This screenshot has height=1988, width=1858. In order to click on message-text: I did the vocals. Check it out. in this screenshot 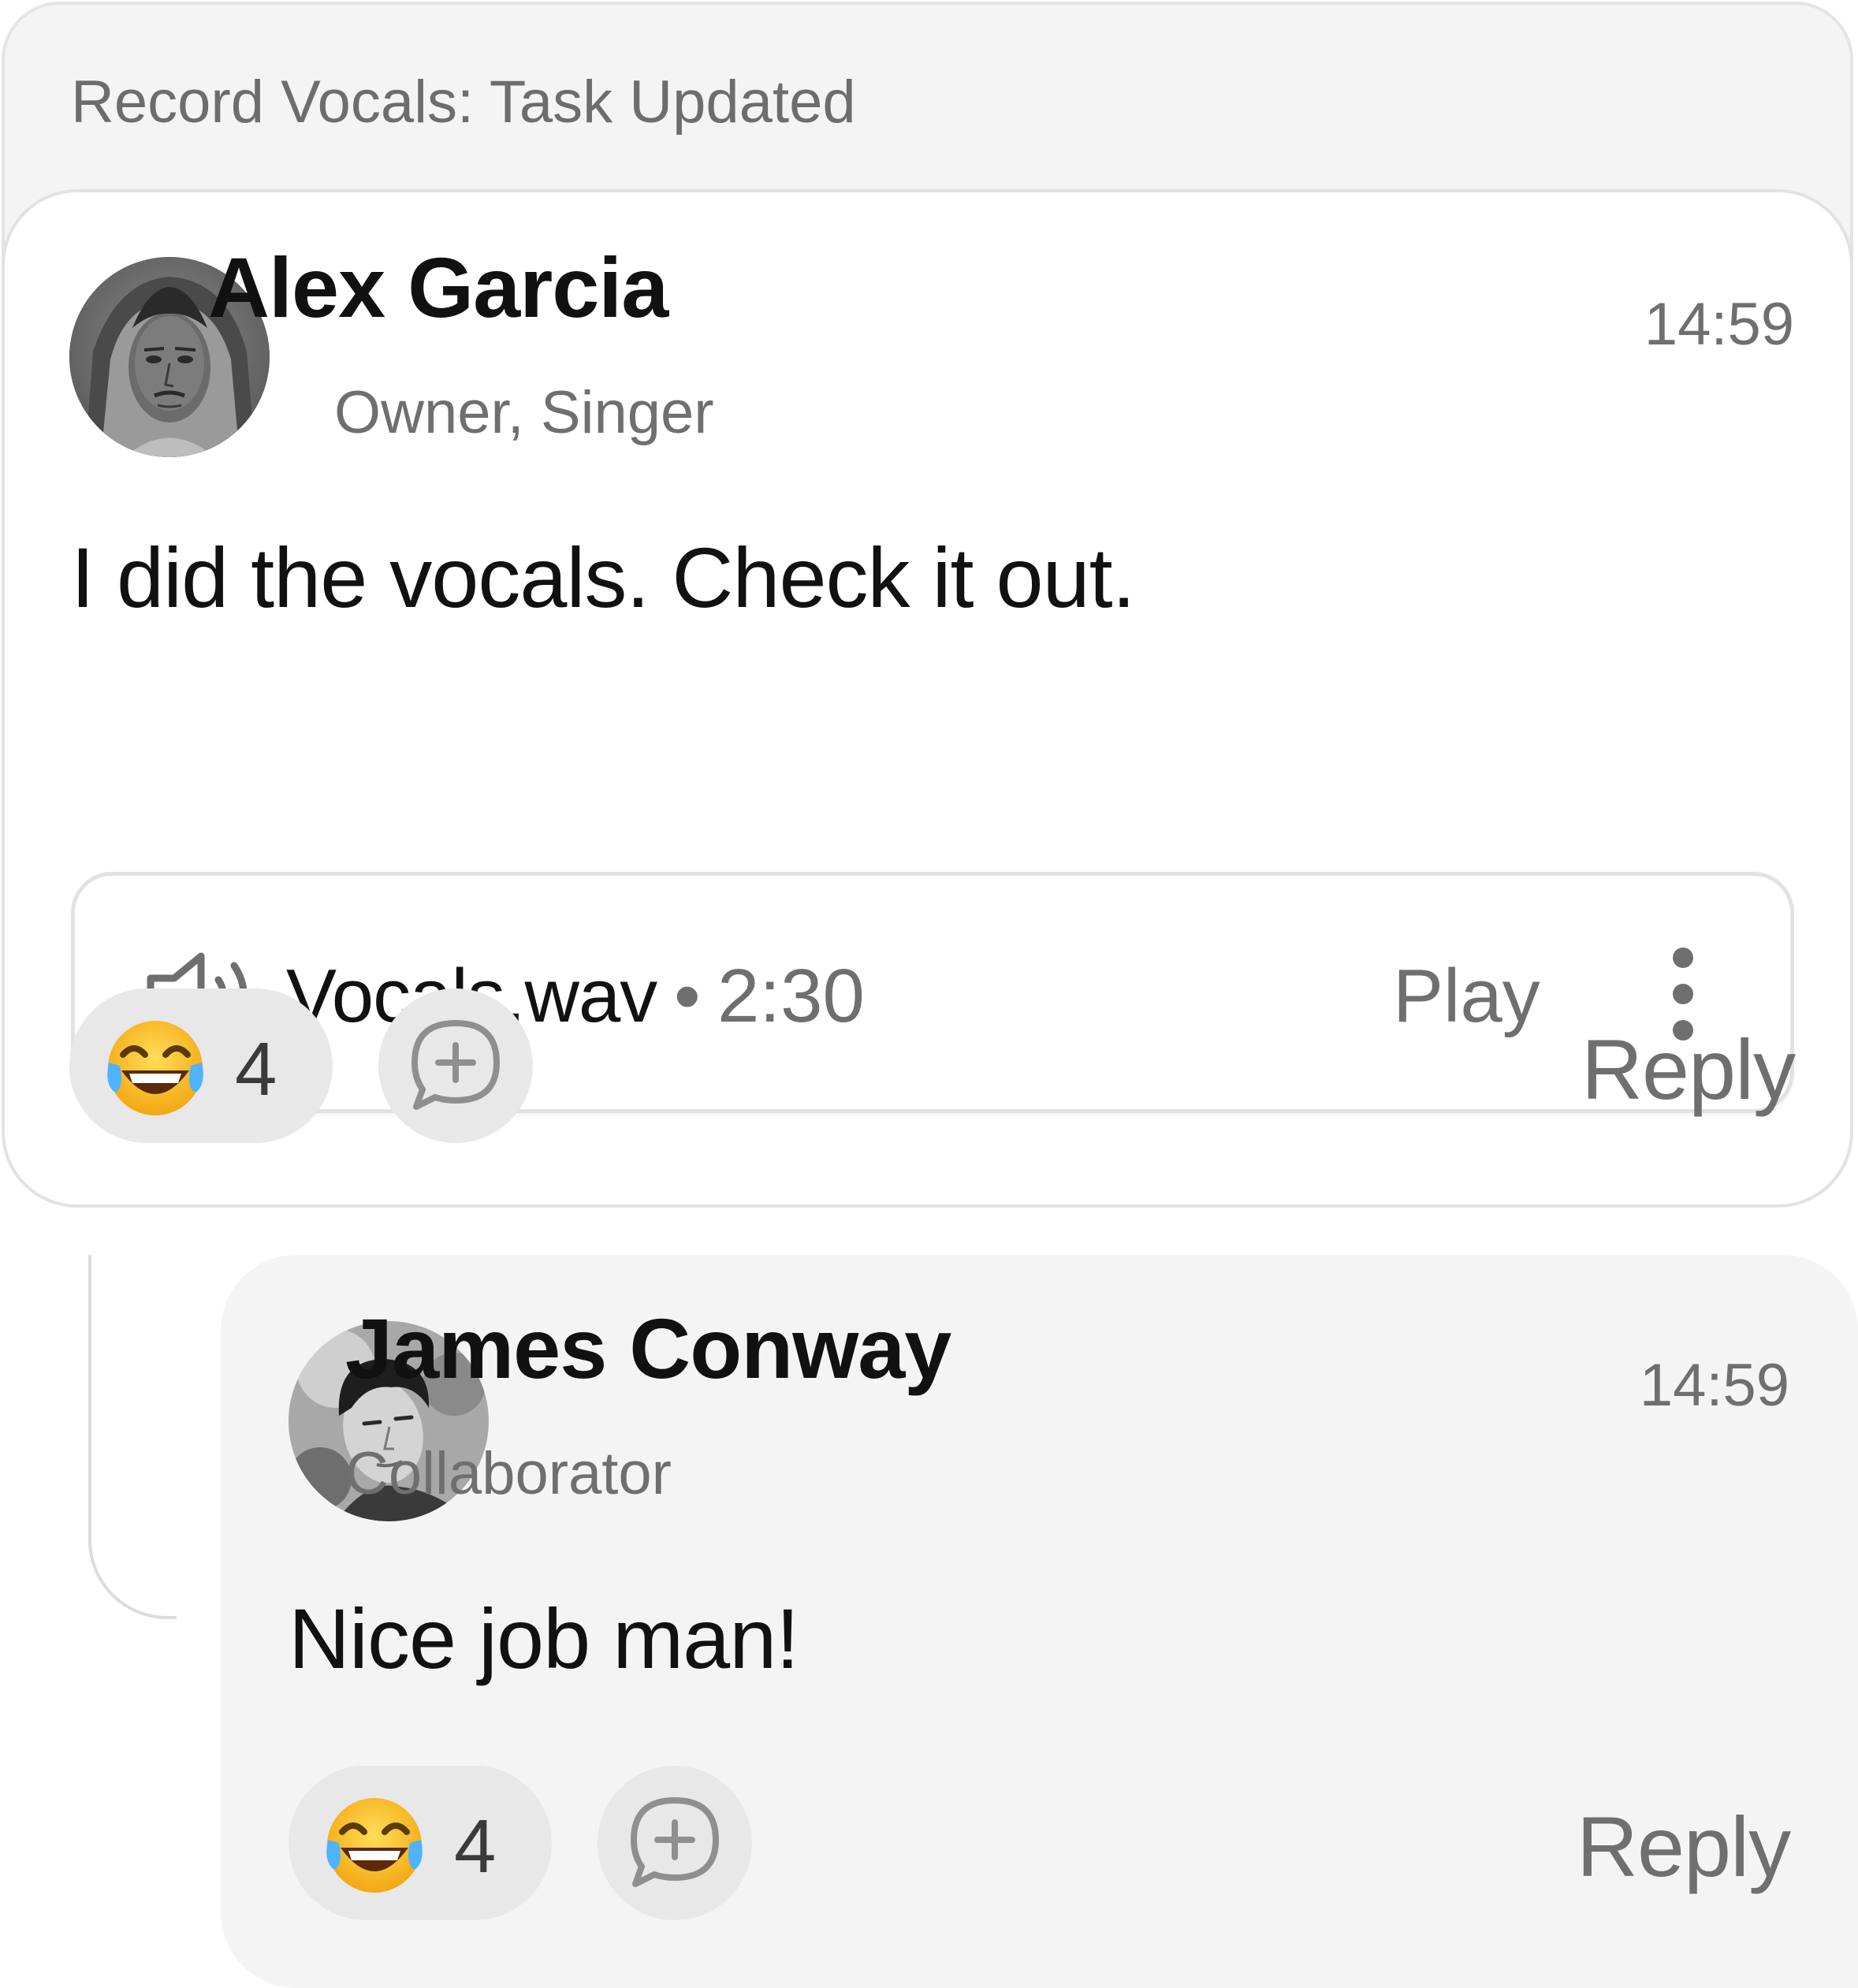, I will do `click(604, 577)`.